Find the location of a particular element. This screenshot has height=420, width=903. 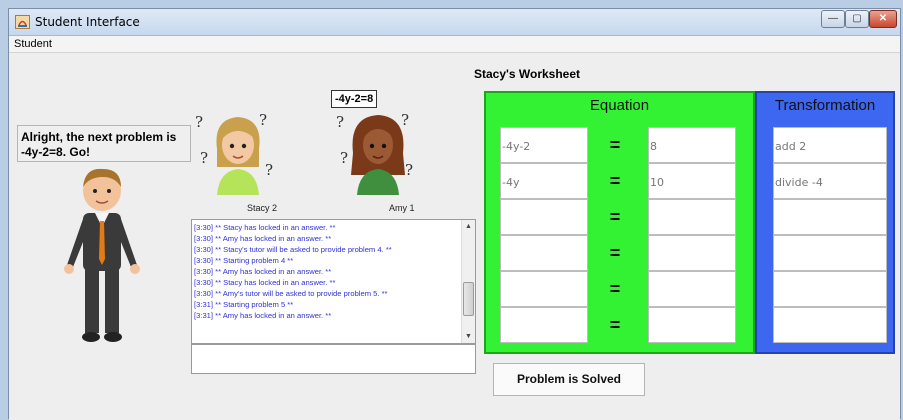

chat-scrollbar: ▲ ▼ is located at coordinates (468, 281).